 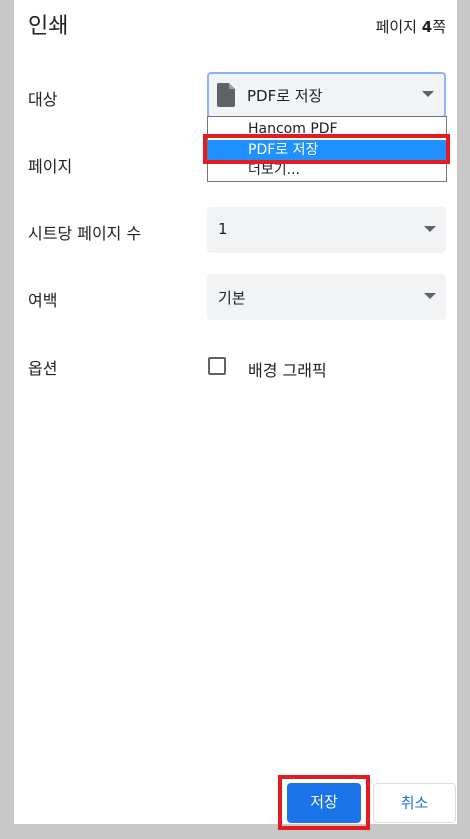 What do you see at coordinates (43, 99) in the screenshot?
I see `destination-label: 대상` at bounding box center [43, 99].